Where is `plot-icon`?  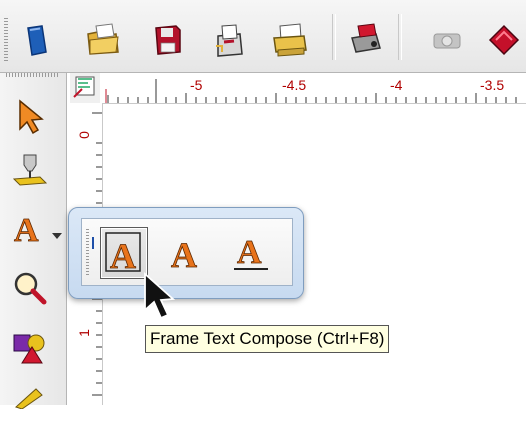
plot-icon is located at coordinates (504, 40).